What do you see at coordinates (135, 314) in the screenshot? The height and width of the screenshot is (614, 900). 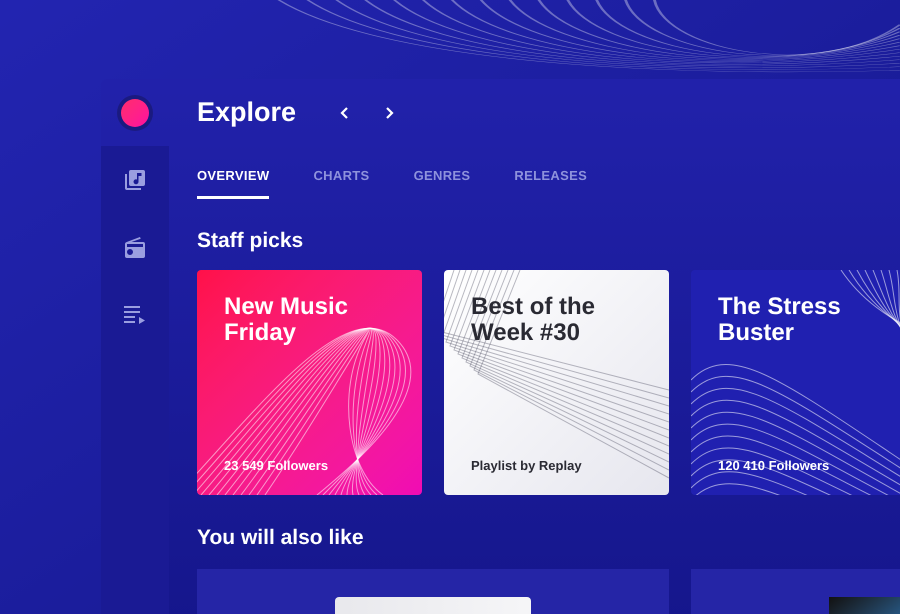 I see `playlist-icon` at bounding box center [135, 314].